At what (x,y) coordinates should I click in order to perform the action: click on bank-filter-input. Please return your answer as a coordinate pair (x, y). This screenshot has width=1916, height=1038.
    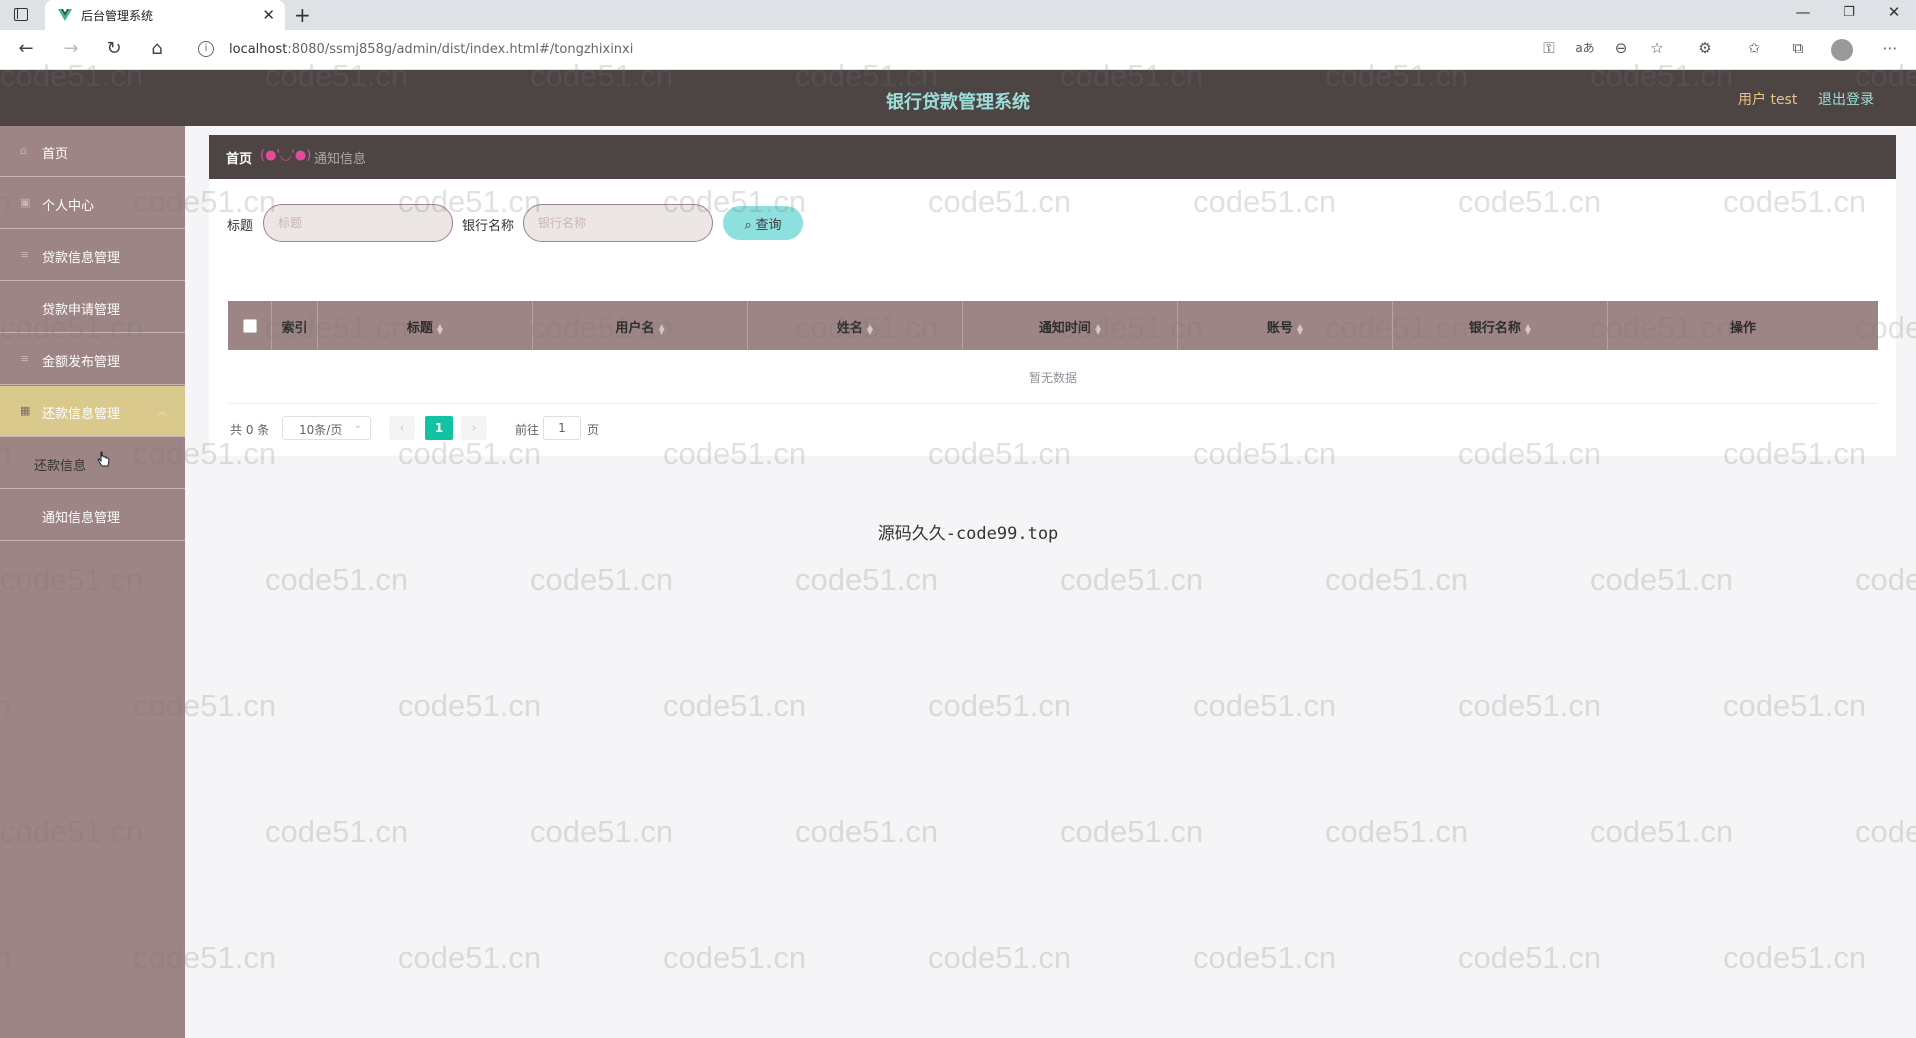
    Looking at the image, I should click on (618, 223).